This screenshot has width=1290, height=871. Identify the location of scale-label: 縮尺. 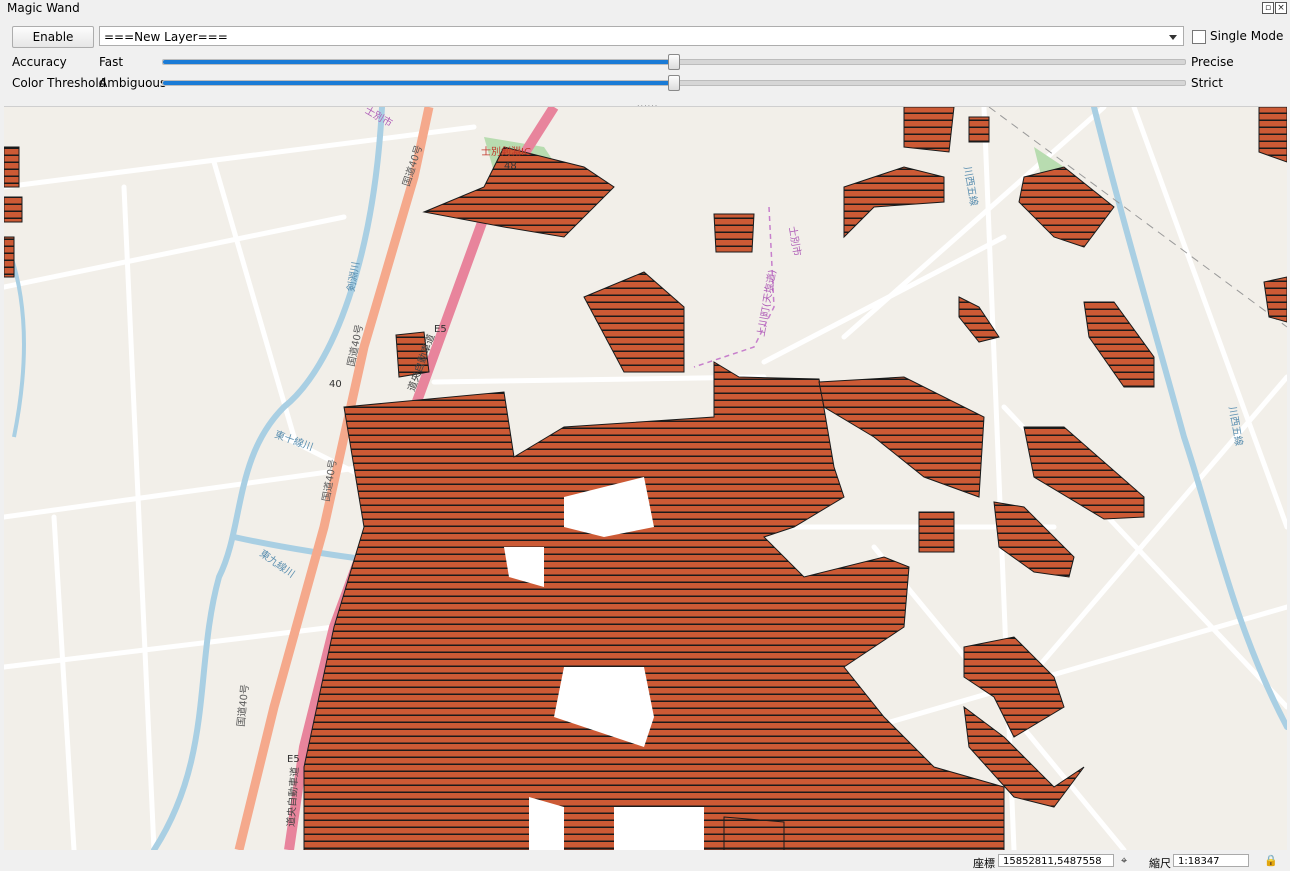
(1160, 863).